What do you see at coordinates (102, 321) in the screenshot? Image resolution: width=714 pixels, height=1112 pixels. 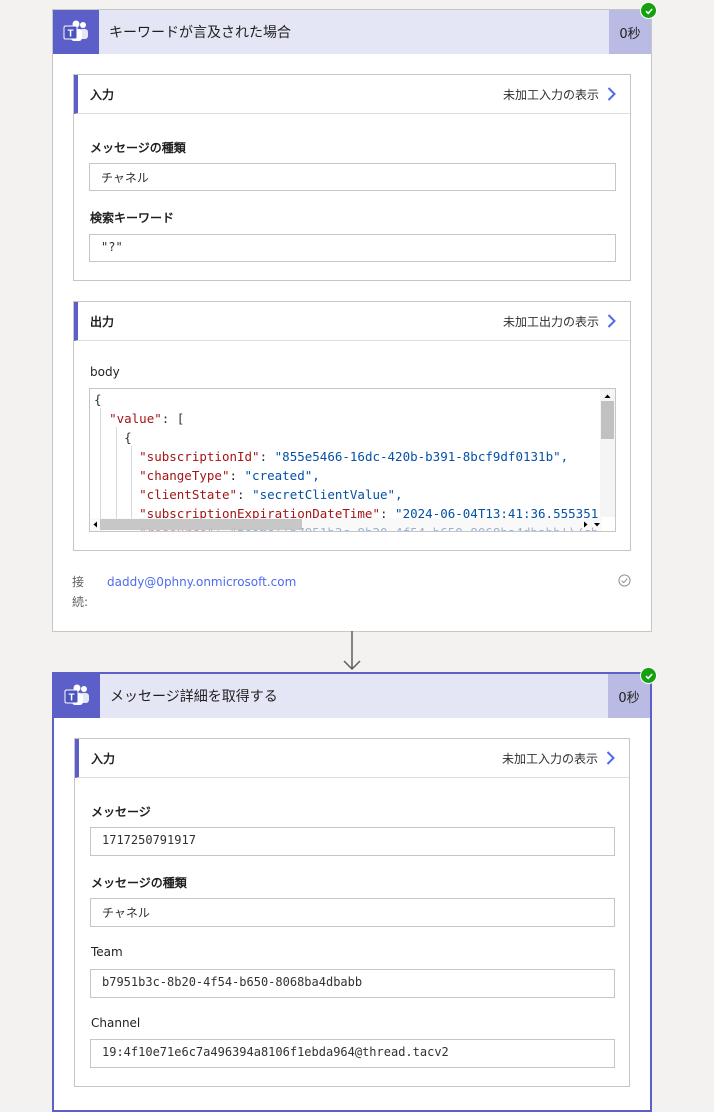 I see `trigger-output-title: 出力` at bounding box center [102, 321].